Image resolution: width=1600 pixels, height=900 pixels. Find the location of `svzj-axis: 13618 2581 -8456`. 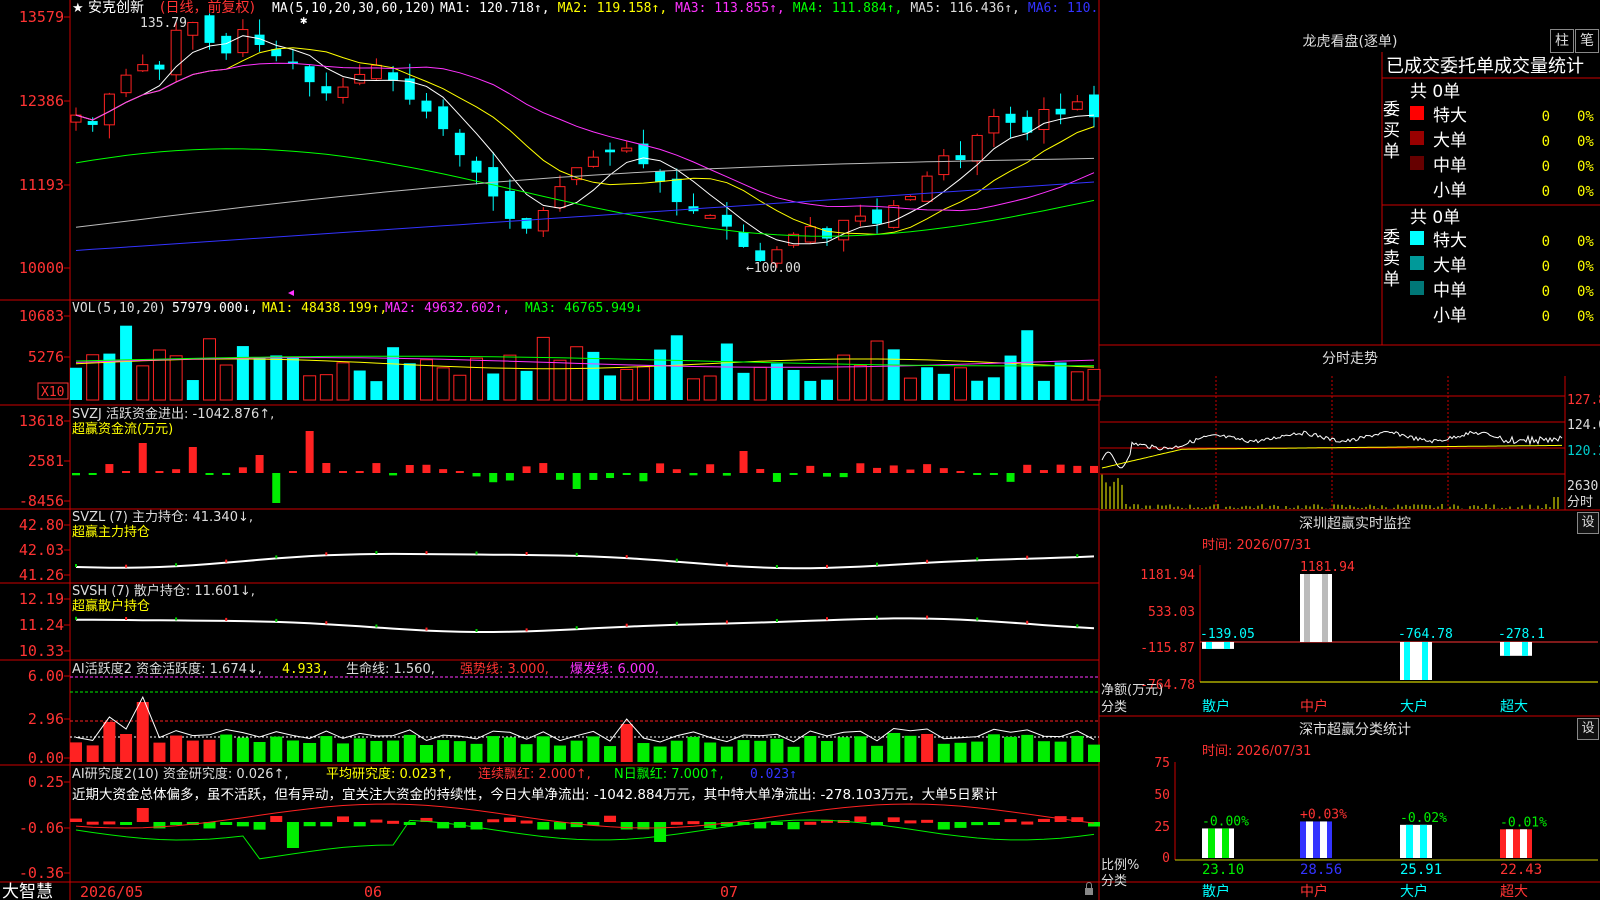

svzj-axis: 13618 2581 -8456 is located at coordinates (41, 461).